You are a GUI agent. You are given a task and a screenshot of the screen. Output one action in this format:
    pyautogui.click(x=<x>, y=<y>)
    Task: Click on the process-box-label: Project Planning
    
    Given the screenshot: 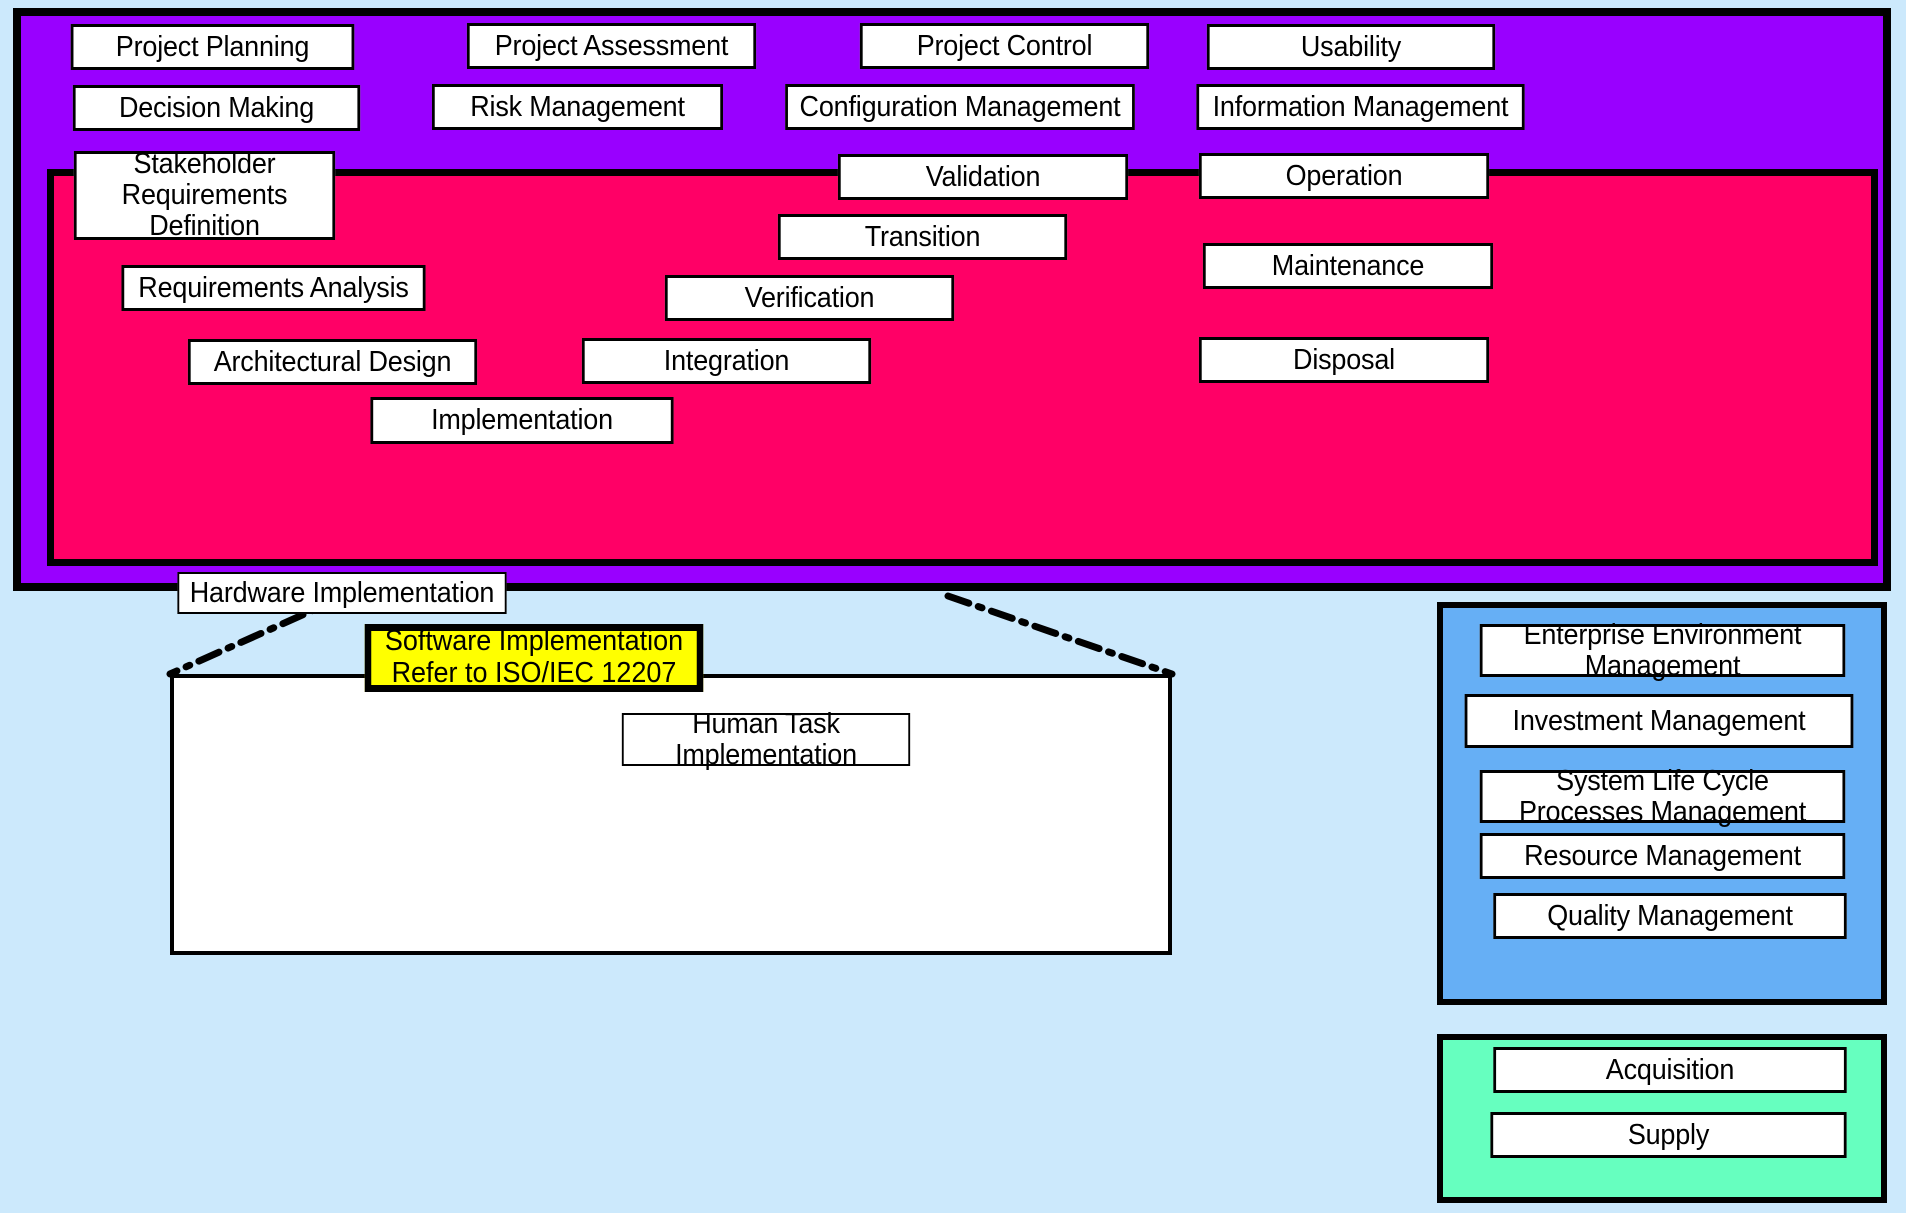 What is the action you would take?
    pyautogui.click(x=212, y=46)
    